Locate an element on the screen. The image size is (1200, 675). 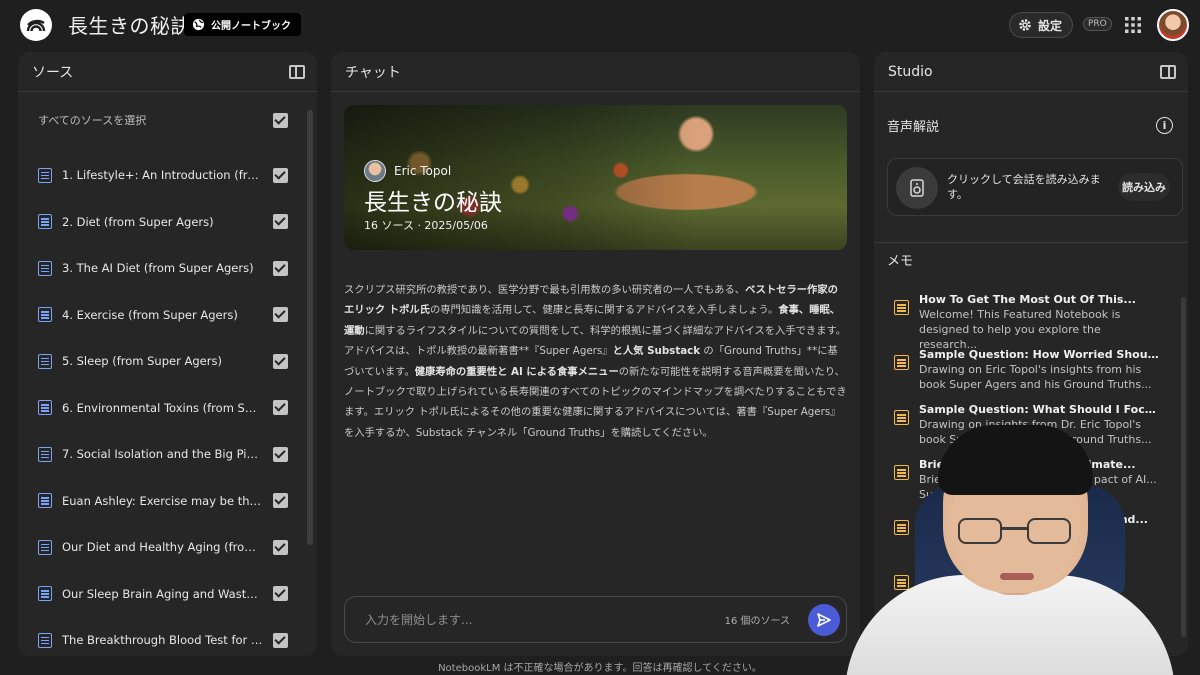
globe-icon is located at coordinates (198, 24).